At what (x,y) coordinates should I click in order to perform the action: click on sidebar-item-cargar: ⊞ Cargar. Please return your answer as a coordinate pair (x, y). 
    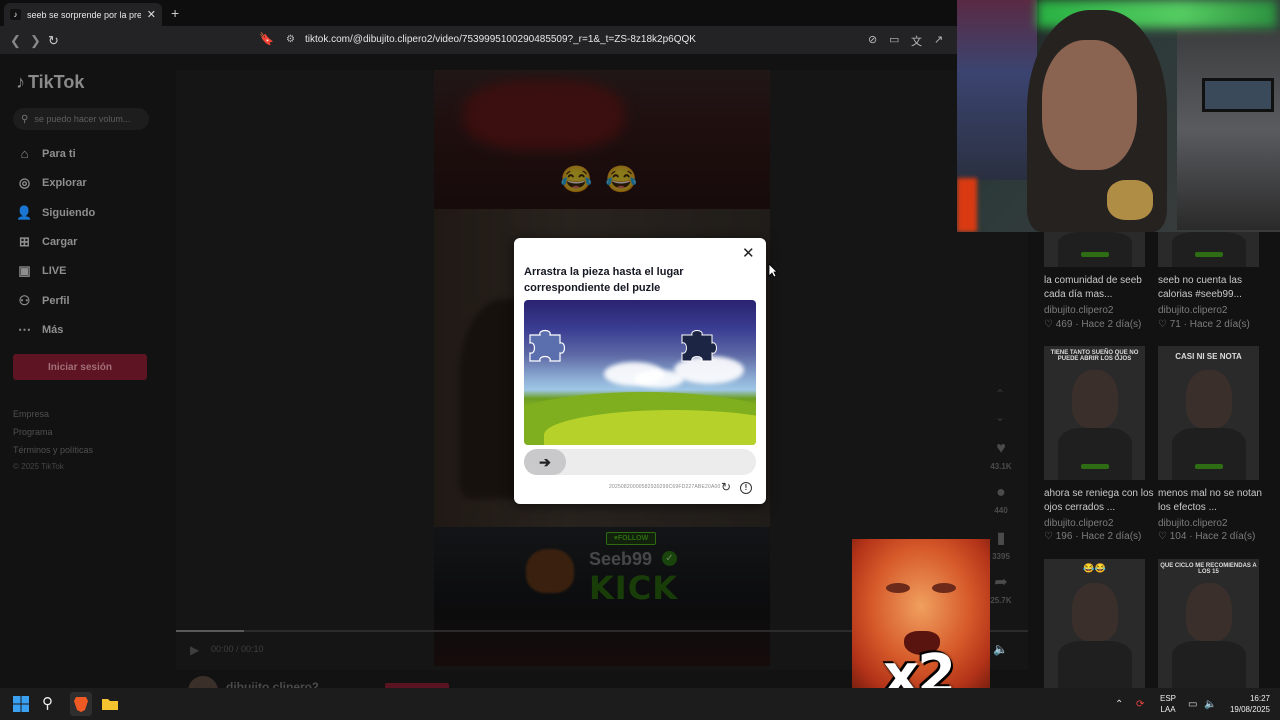
    Looking at the image, I should click on (46, 242).